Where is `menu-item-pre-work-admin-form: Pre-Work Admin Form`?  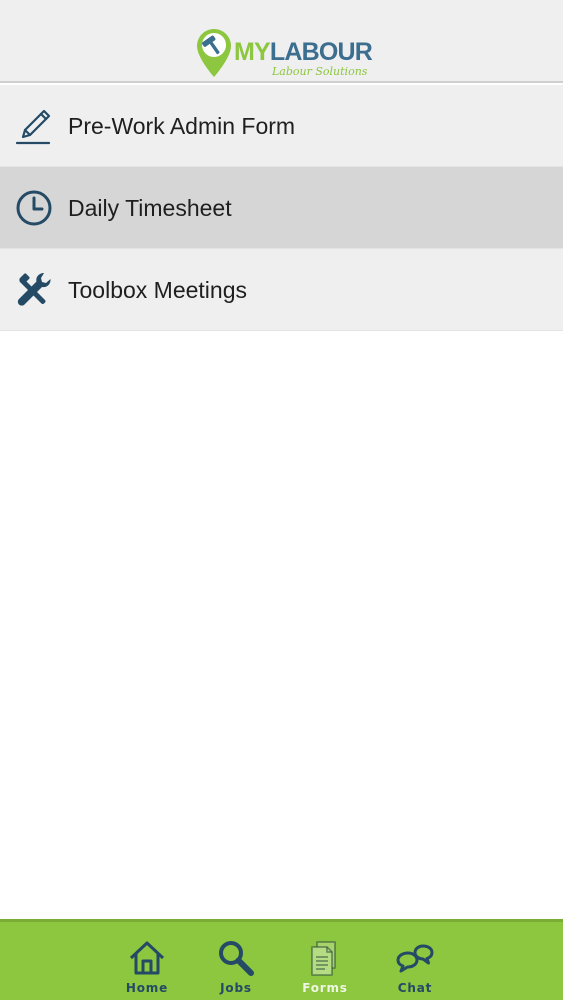
menu-item-pre-work-admin-form: Pre-Work Admin Form is located at coordinates (281, 126).